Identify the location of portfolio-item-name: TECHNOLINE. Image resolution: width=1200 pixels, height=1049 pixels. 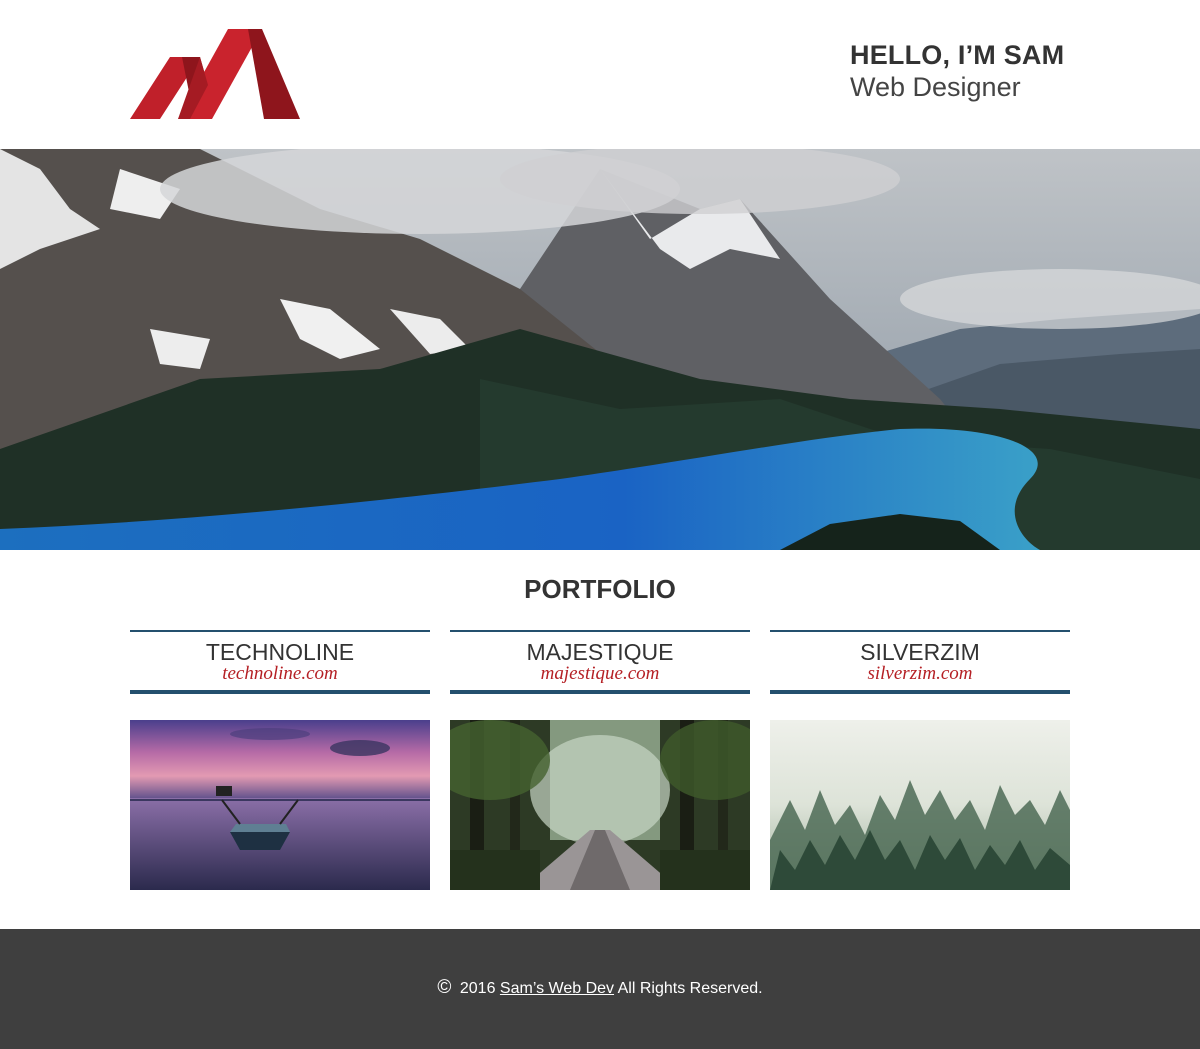
(280, 652).